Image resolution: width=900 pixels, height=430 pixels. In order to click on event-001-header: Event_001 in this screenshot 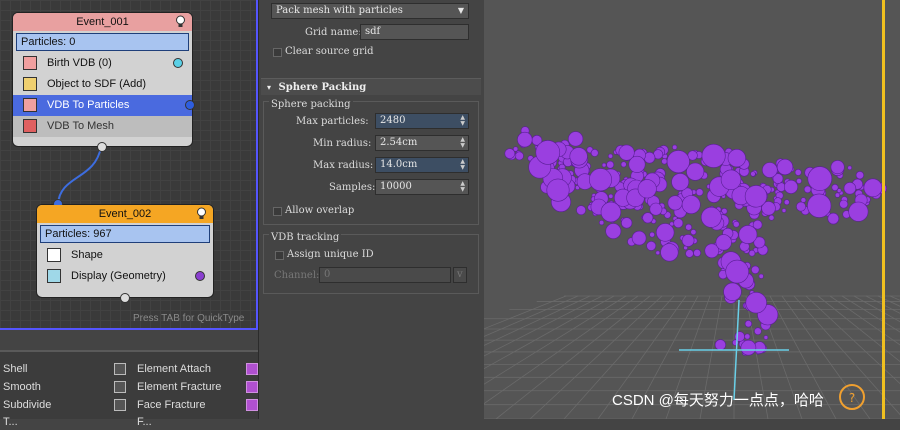, I will do `click(102, 22)`.